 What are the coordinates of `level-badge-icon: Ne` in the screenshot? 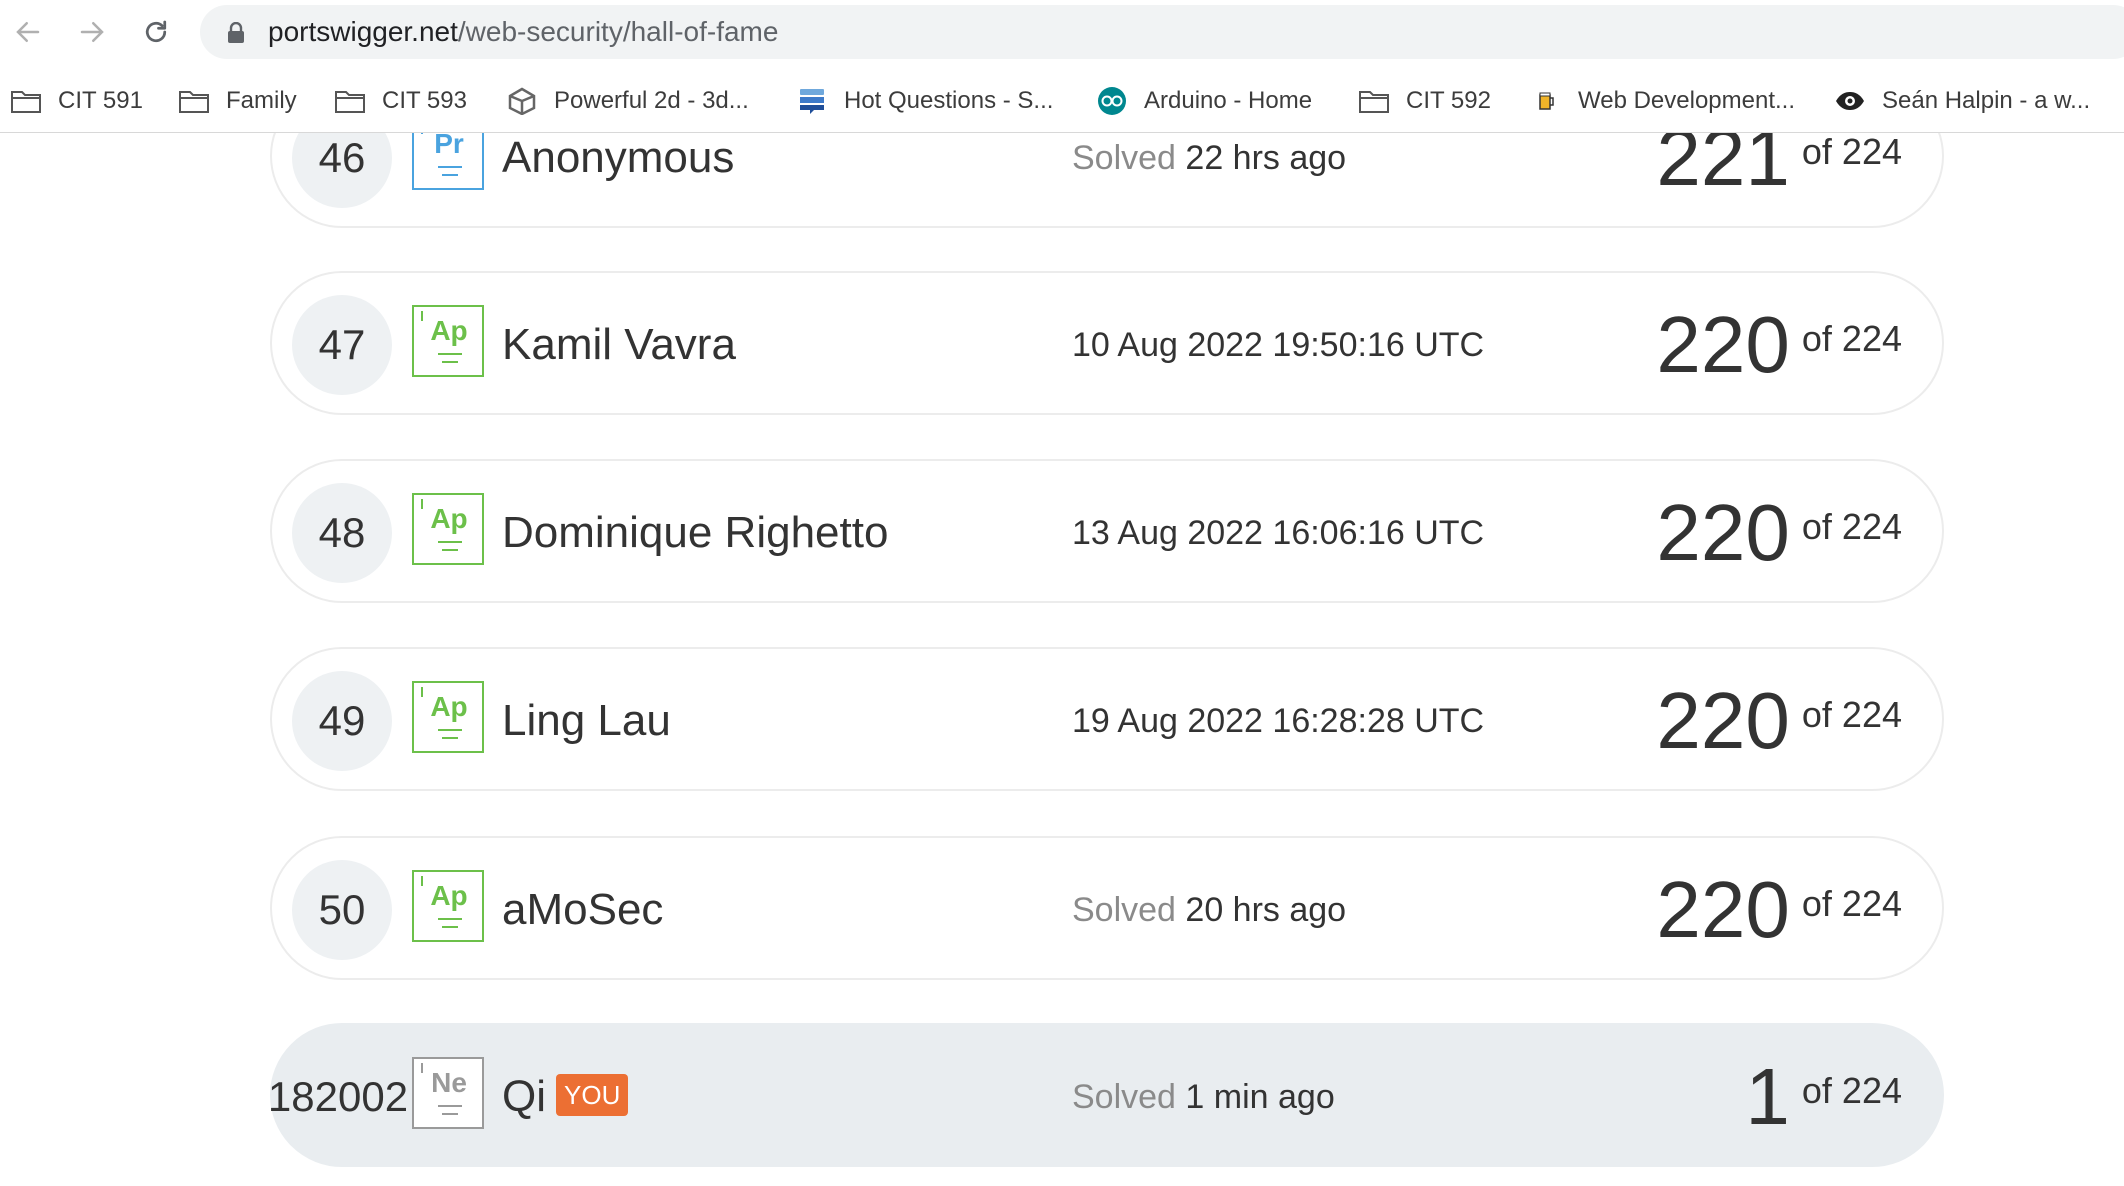 It's located at (448, 1093).